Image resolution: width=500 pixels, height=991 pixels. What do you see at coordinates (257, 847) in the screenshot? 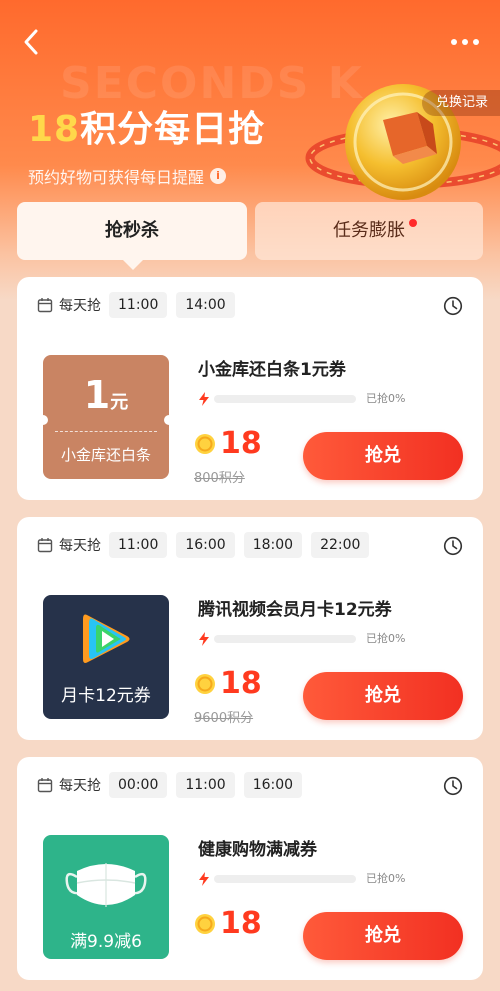
I see `product-name: 健康购物满减券` at bounding box center [257, 847].